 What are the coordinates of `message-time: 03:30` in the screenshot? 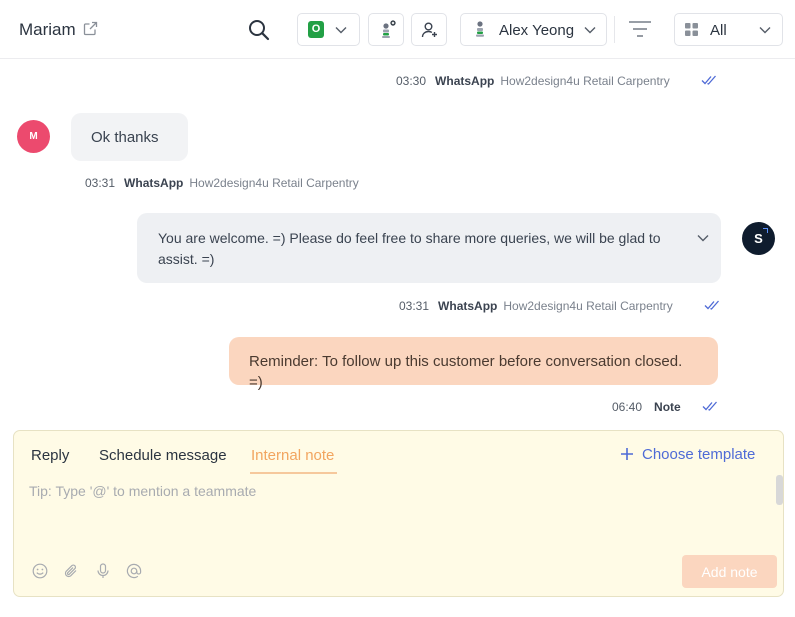 It's located at (411, 81).